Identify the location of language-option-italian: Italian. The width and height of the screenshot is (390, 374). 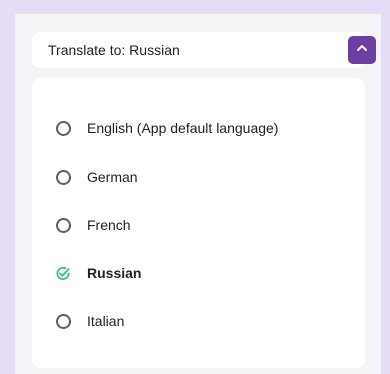
(198, 321).